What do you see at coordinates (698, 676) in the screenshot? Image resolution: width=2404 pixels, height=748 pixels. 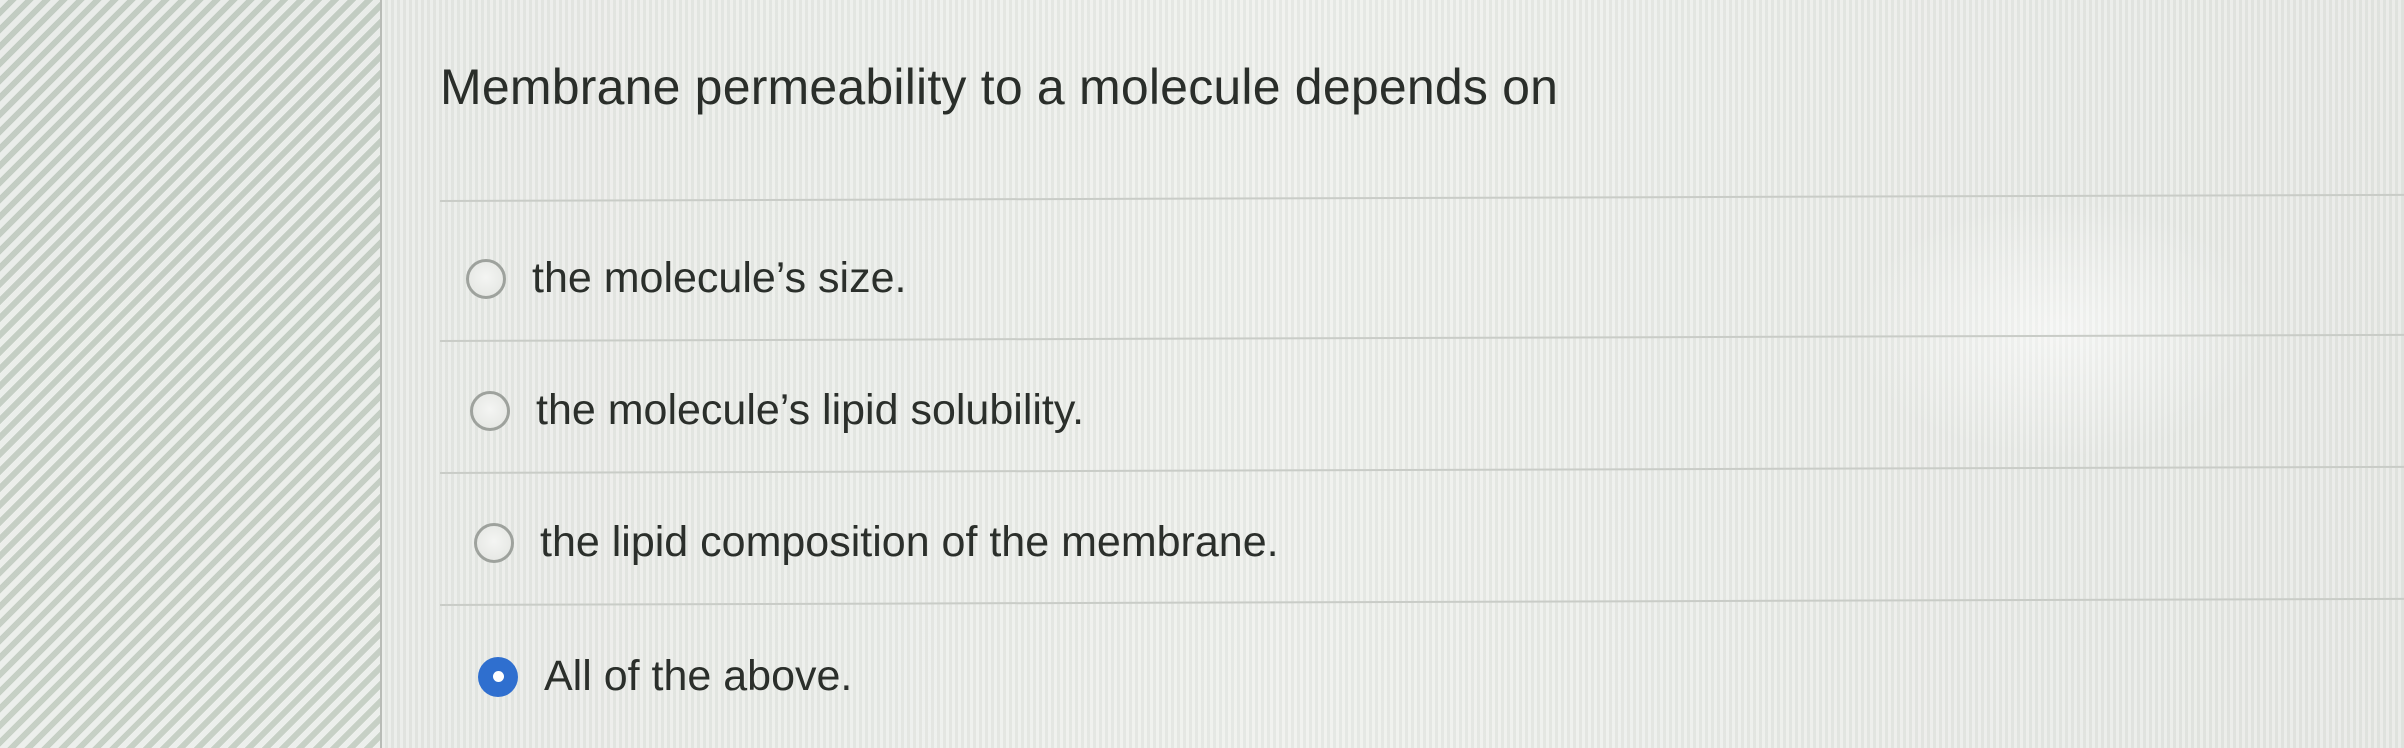 I see `answer-option-label: All of the above.` at bounding box center [698, 676].